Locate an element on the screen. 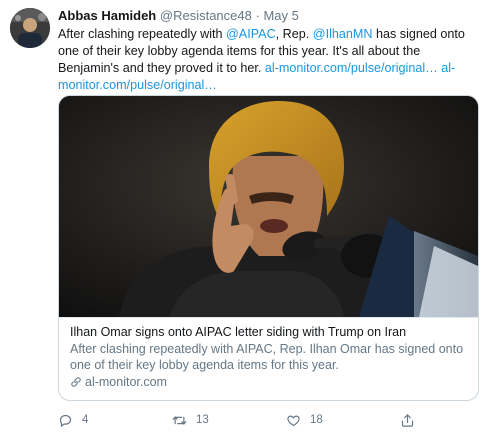 The image size is (488, 437). reply-count: 4 is located at coordinates (85, 420).